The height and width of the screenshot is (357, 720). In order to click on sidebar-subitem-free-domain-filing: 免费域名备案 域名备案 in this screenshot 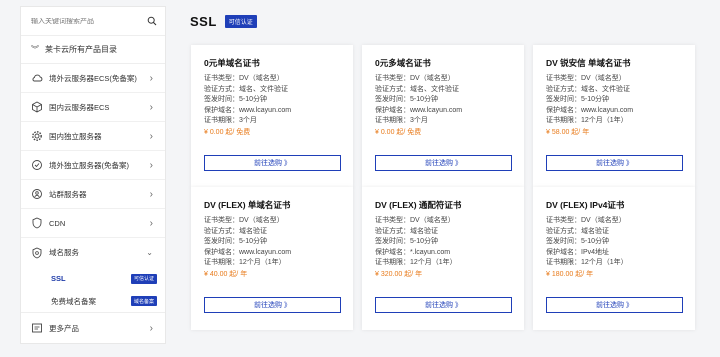, I will do `click(93, 301)`.